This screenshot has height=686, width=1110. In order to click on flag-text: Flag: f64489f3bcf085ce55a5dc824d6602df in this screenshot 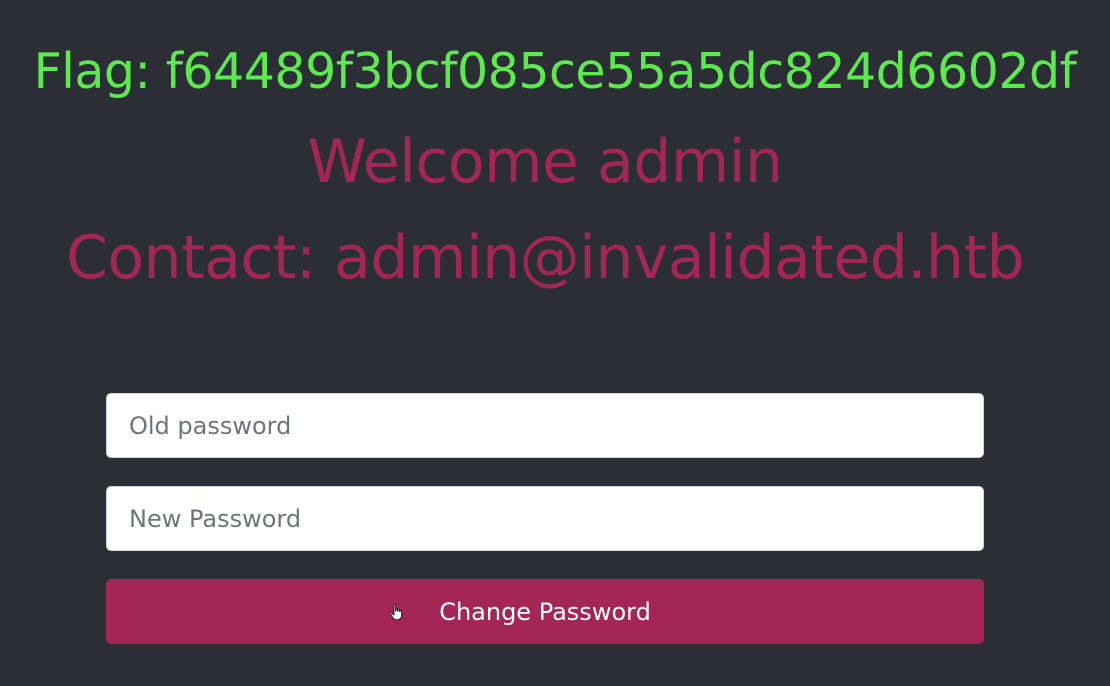, I will do `click(555, 71)`.